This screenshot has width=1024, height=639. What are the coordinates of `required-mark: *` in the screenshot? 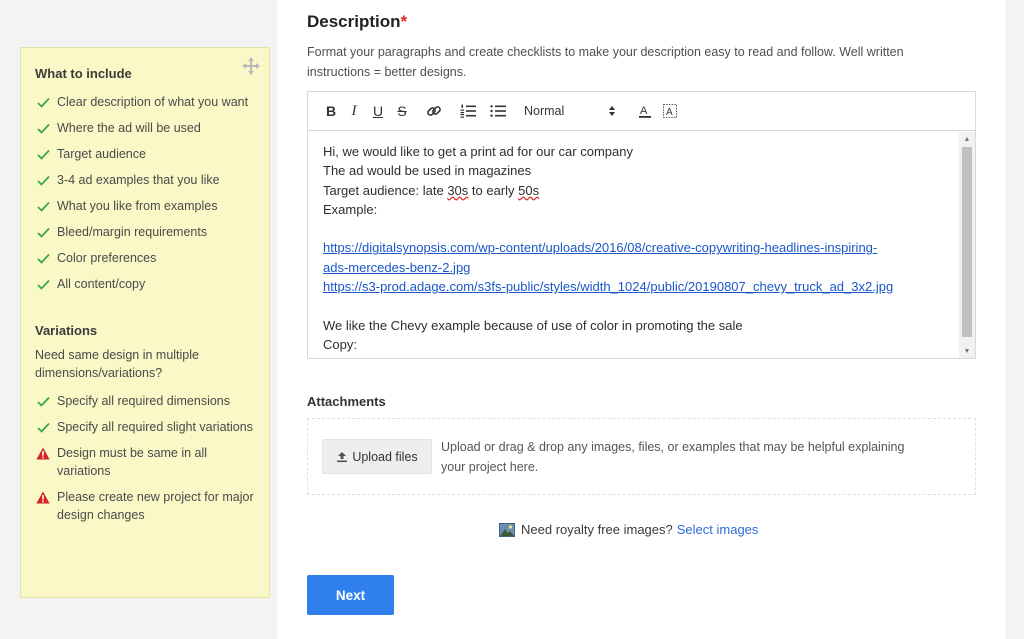 It's located at (404, 21).